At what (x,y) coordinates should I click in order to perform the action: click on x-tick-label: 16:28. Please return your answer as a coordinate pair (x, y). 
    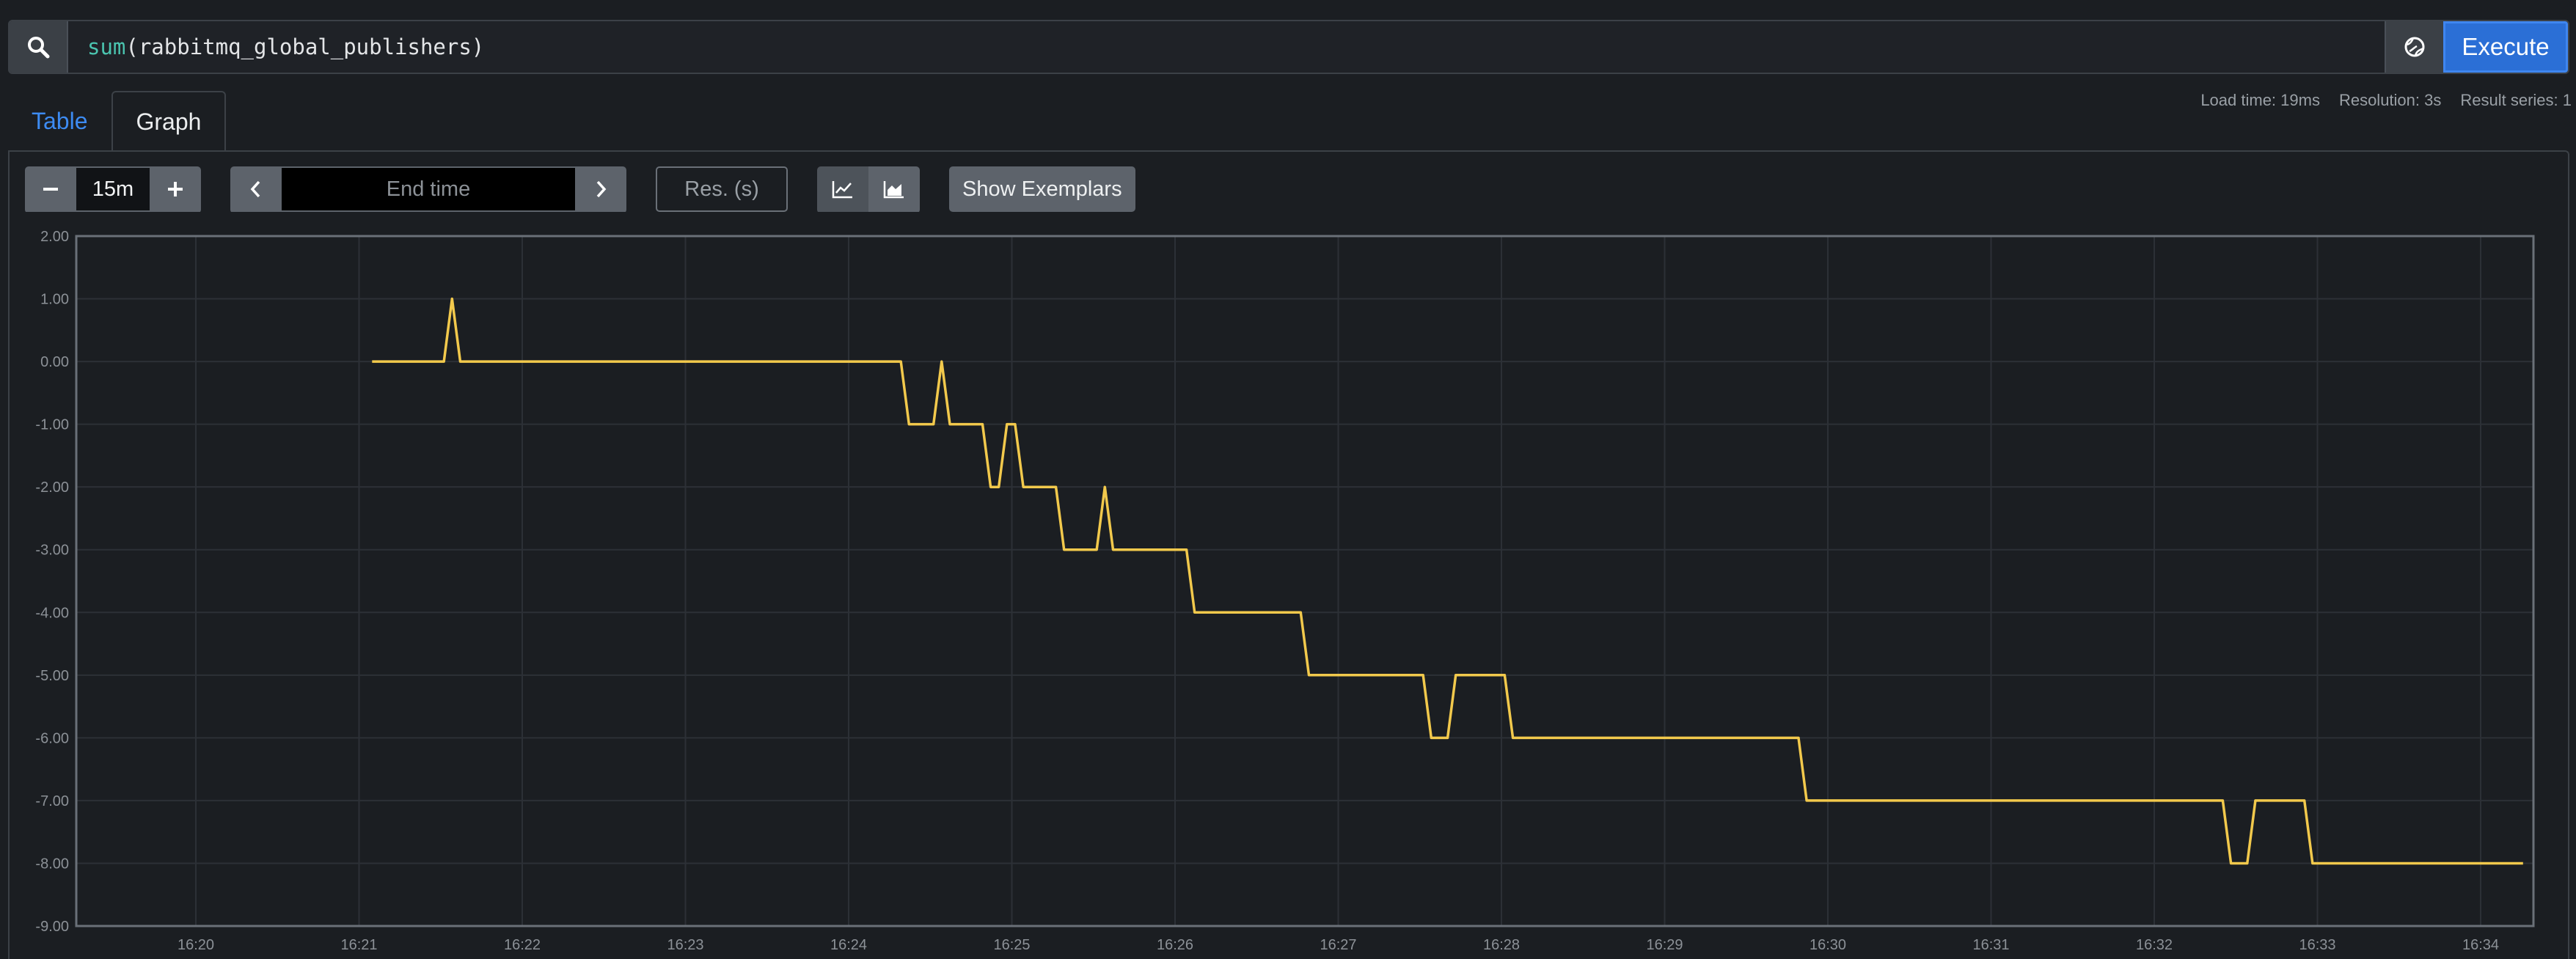
    Looking at the image, I should click on (1501, 945).